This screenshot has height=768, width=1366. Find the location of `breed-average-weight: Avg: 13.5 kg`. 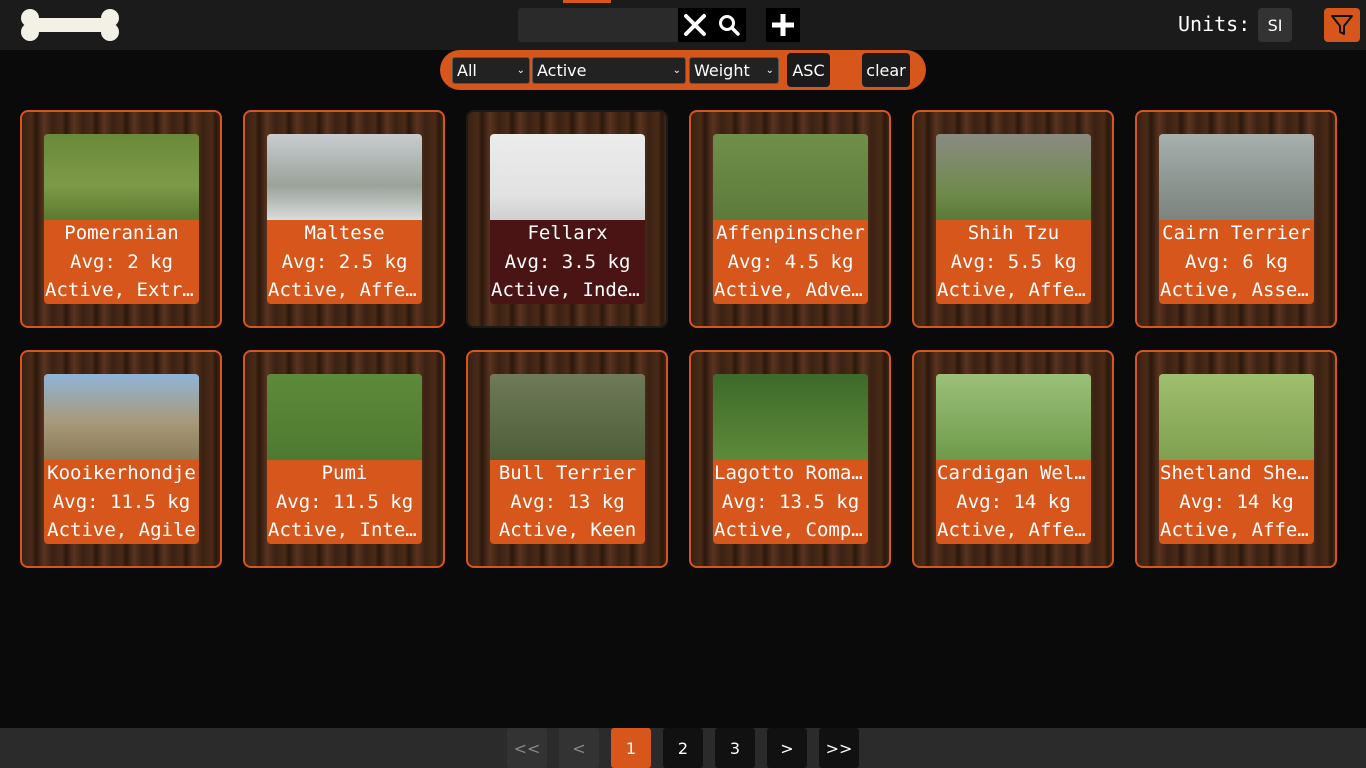

breed-average-weight: Avg: 13.5 kg is located at coordinates (790, 502).